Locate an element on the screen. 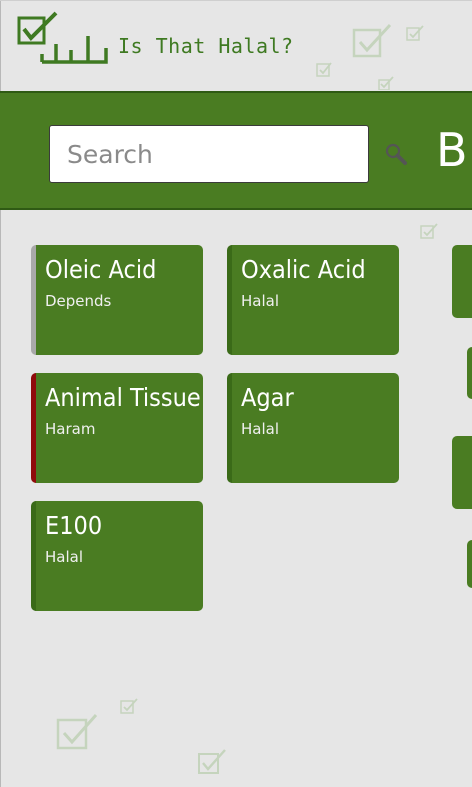 Image resolution: width=472 pixels, height=787 pixels. item-tile-oxalic-acid: Oxalic Acid Halal is located at coordinates (313, 300).